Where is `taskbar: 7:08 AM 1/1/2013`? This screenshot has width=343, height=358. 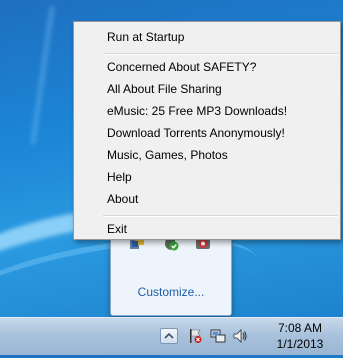
taskbar: 7:08 AM 1/1/2013 is located at coordinates (171, 336).